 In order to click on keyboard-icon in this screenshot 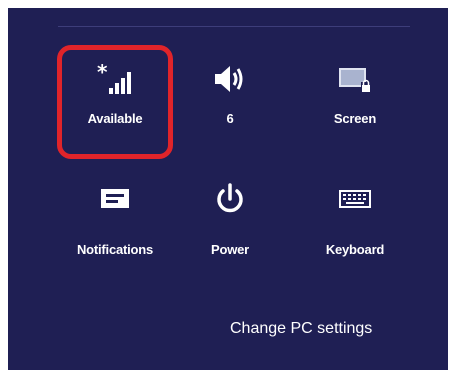, I will do `click(355, 199)`.